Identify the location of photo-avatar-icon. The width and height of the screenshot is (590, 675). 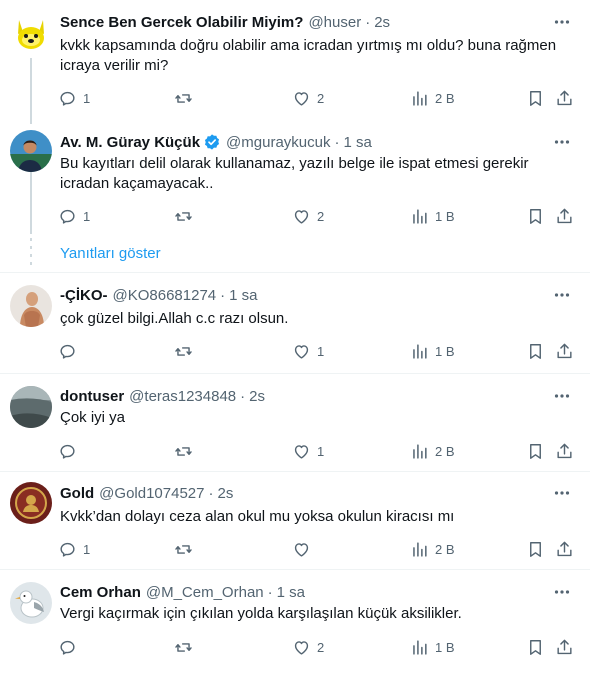
(31, 306).